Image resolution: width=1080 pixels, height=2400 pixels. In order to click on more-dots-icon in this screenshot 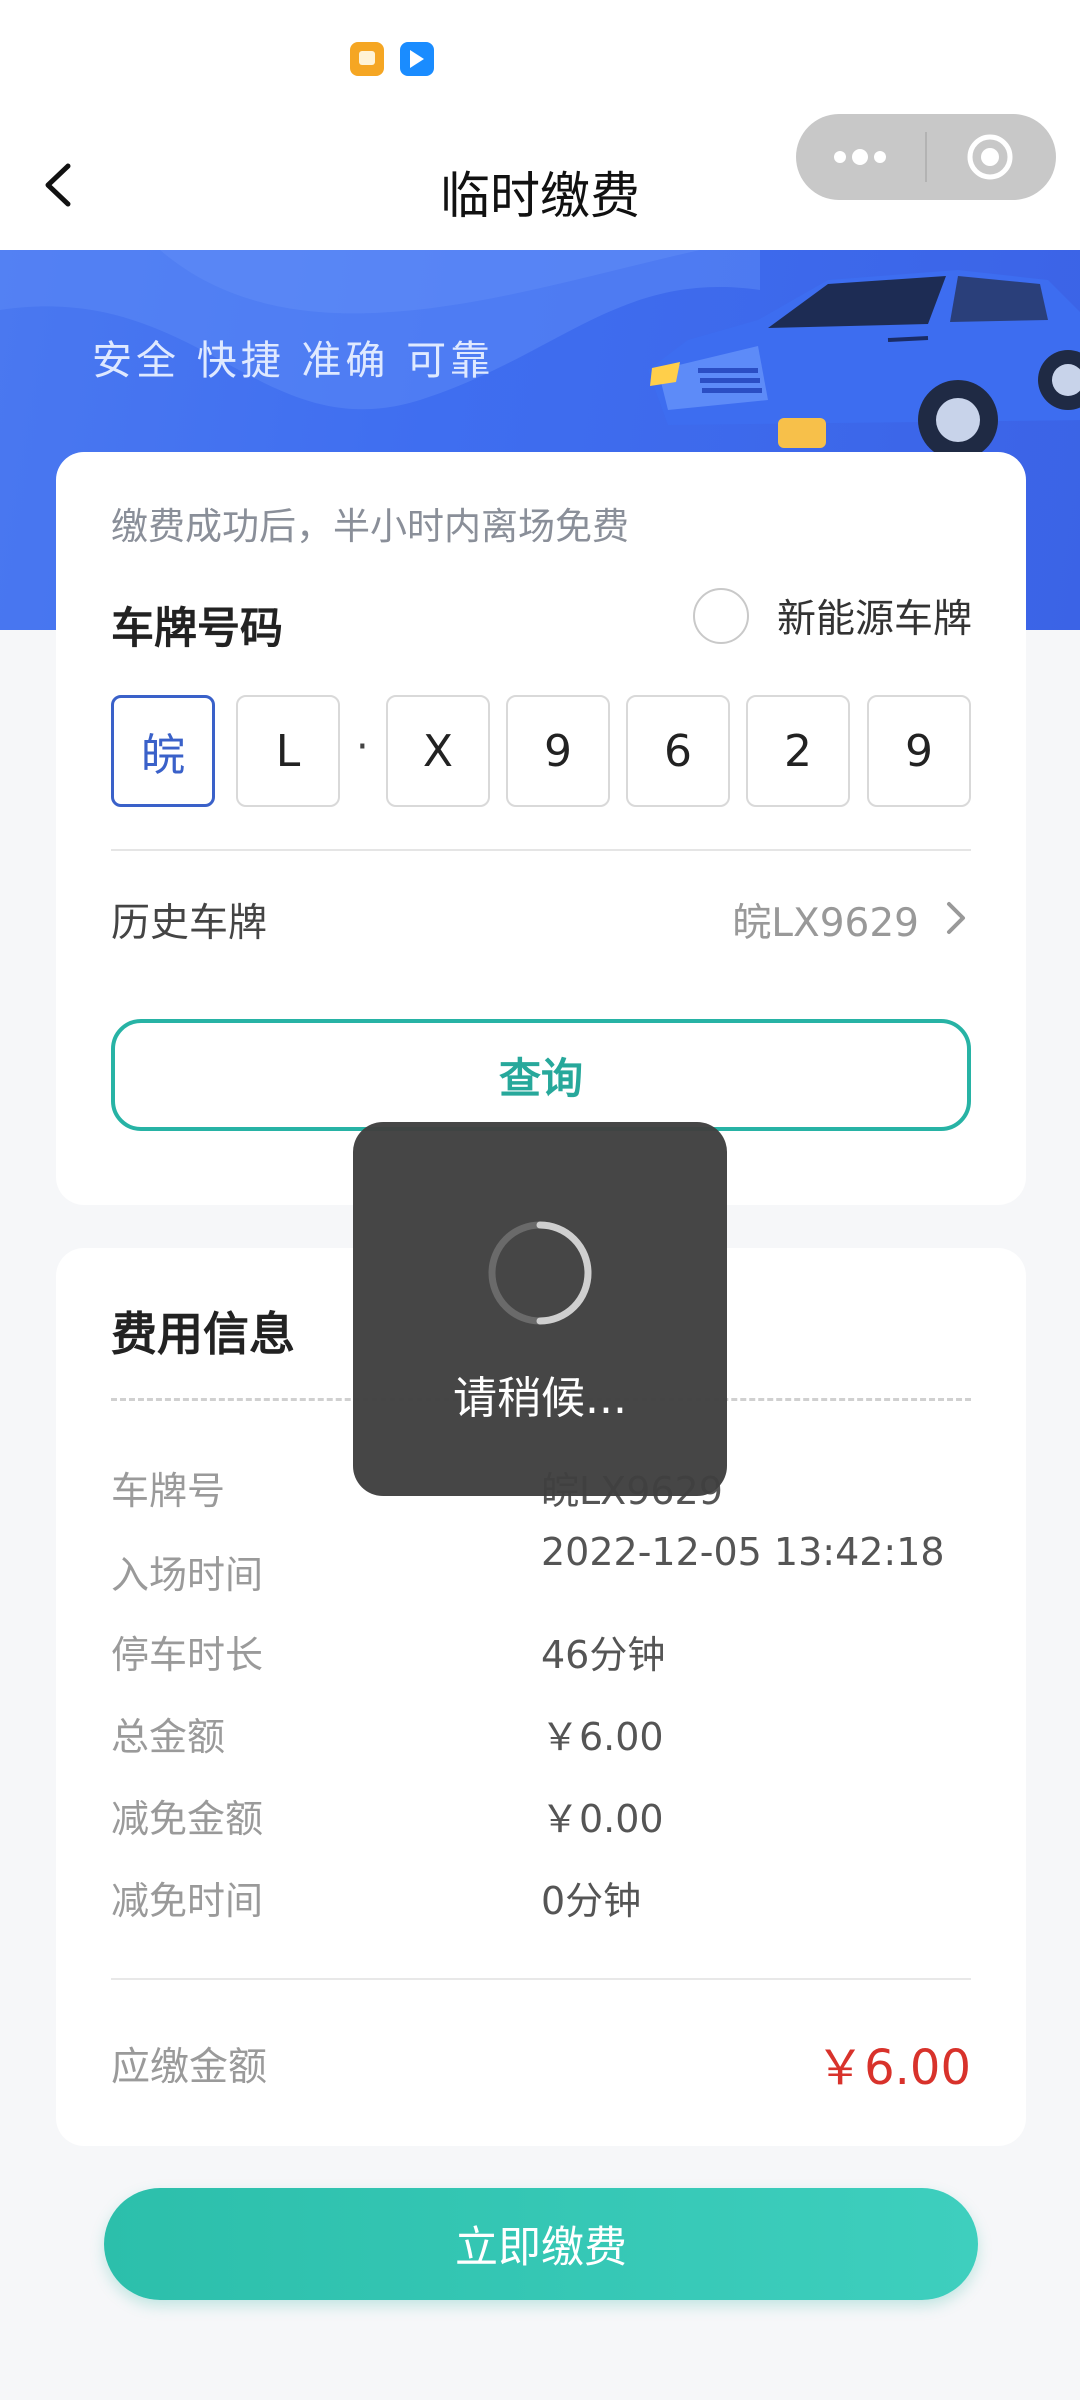, I will do `click(860, 157)`.